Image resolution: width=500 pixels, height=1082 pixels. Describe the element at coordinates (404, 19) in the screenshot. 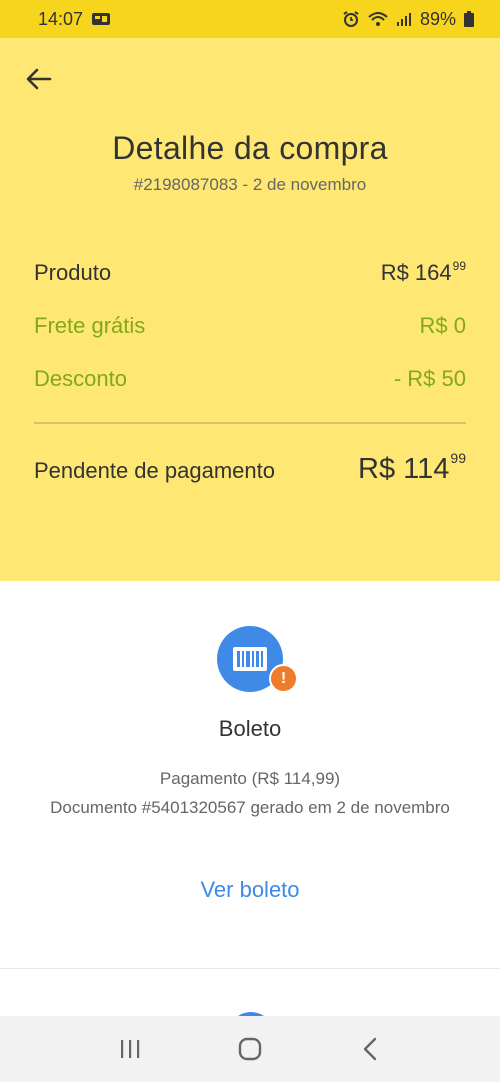

I see `signal-icon` at that location.